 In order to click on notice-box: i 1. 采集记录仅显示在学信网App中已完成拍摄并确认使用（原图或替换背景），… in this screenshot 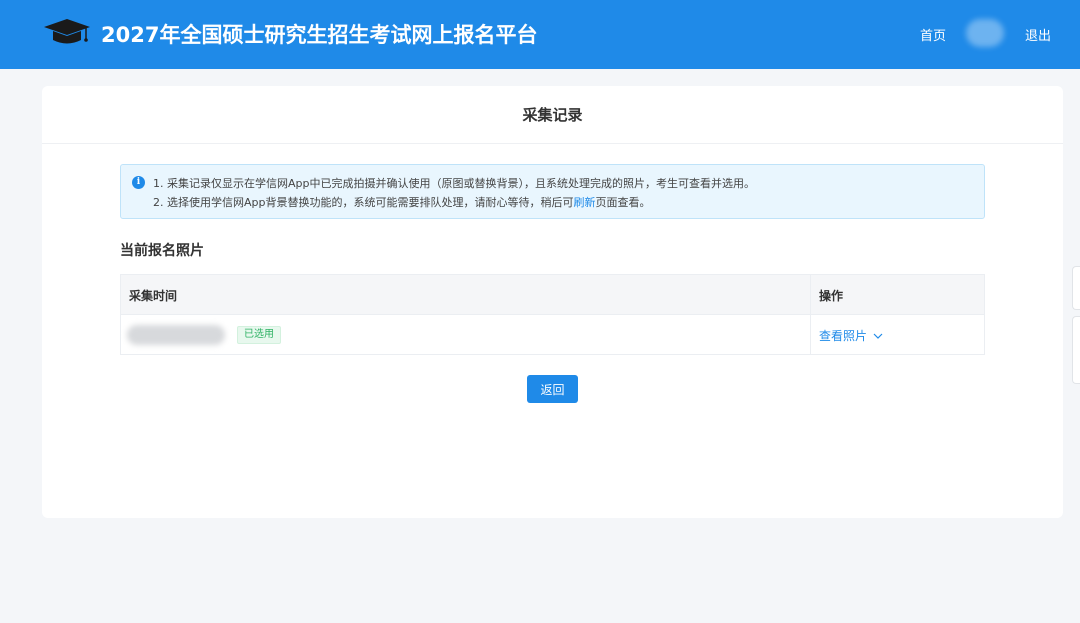, I will do `click(552, 191)`.